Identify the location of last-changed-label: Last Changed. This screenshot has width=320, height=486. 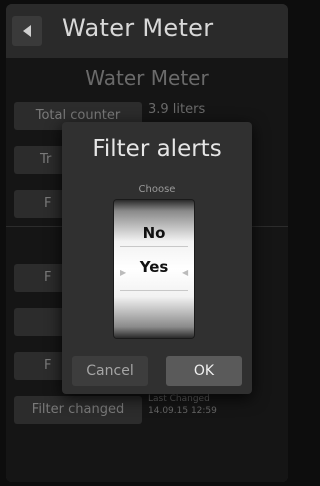
(179, 399).